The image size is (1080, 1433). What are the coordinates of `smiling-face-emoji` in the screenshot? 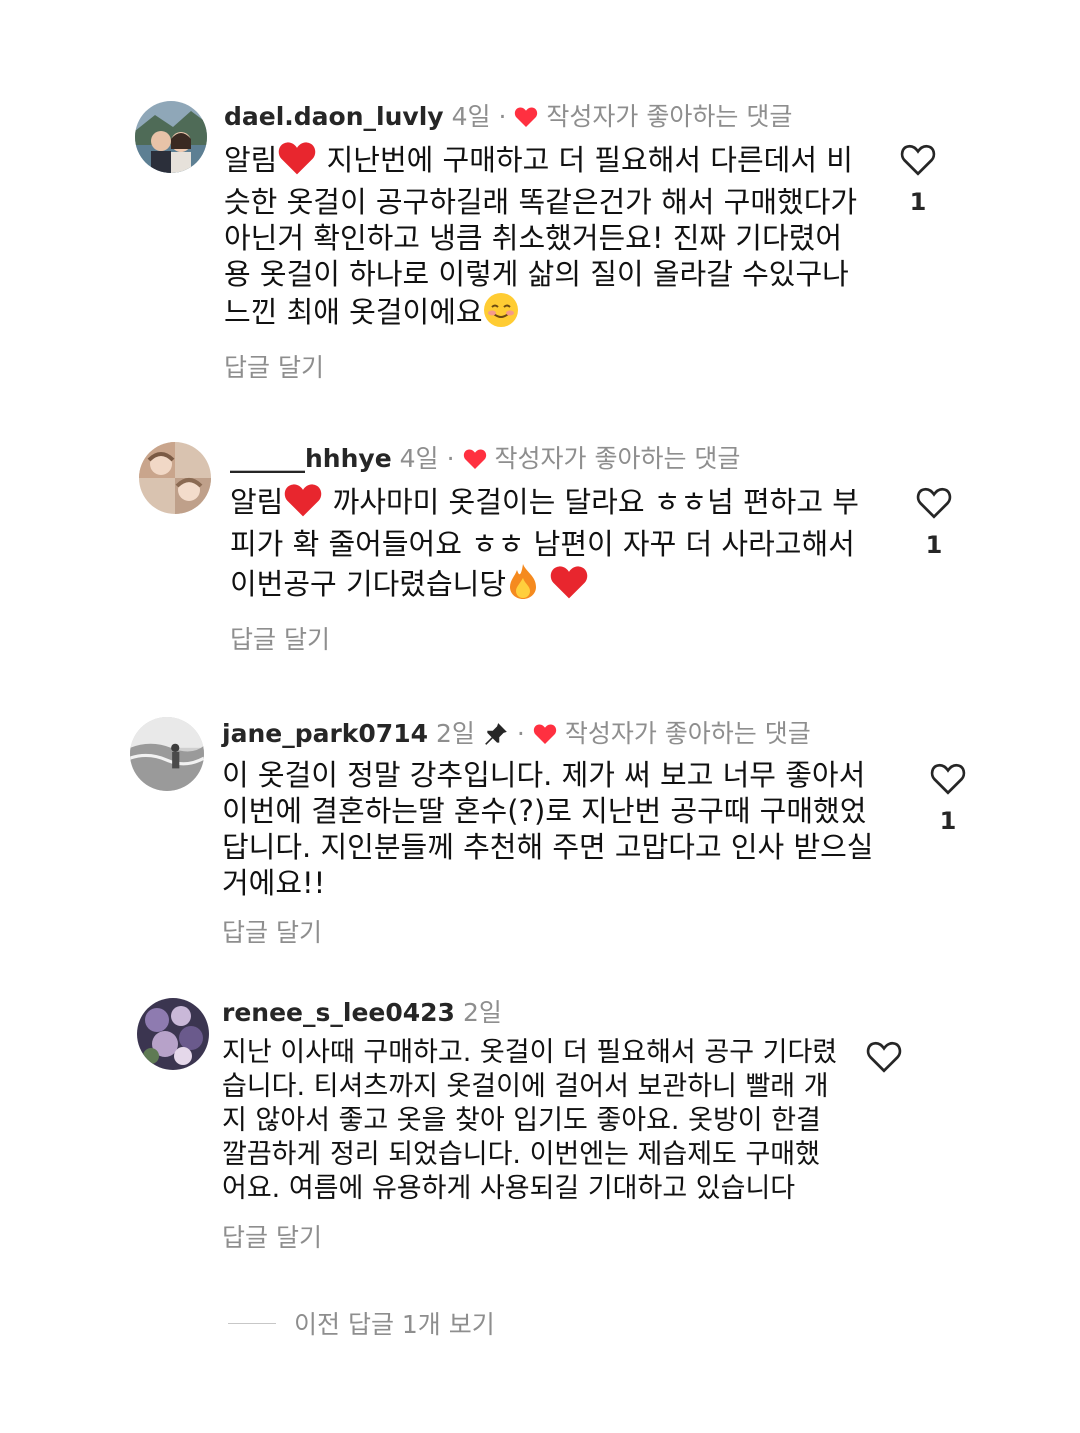 It's located at (501, 314).